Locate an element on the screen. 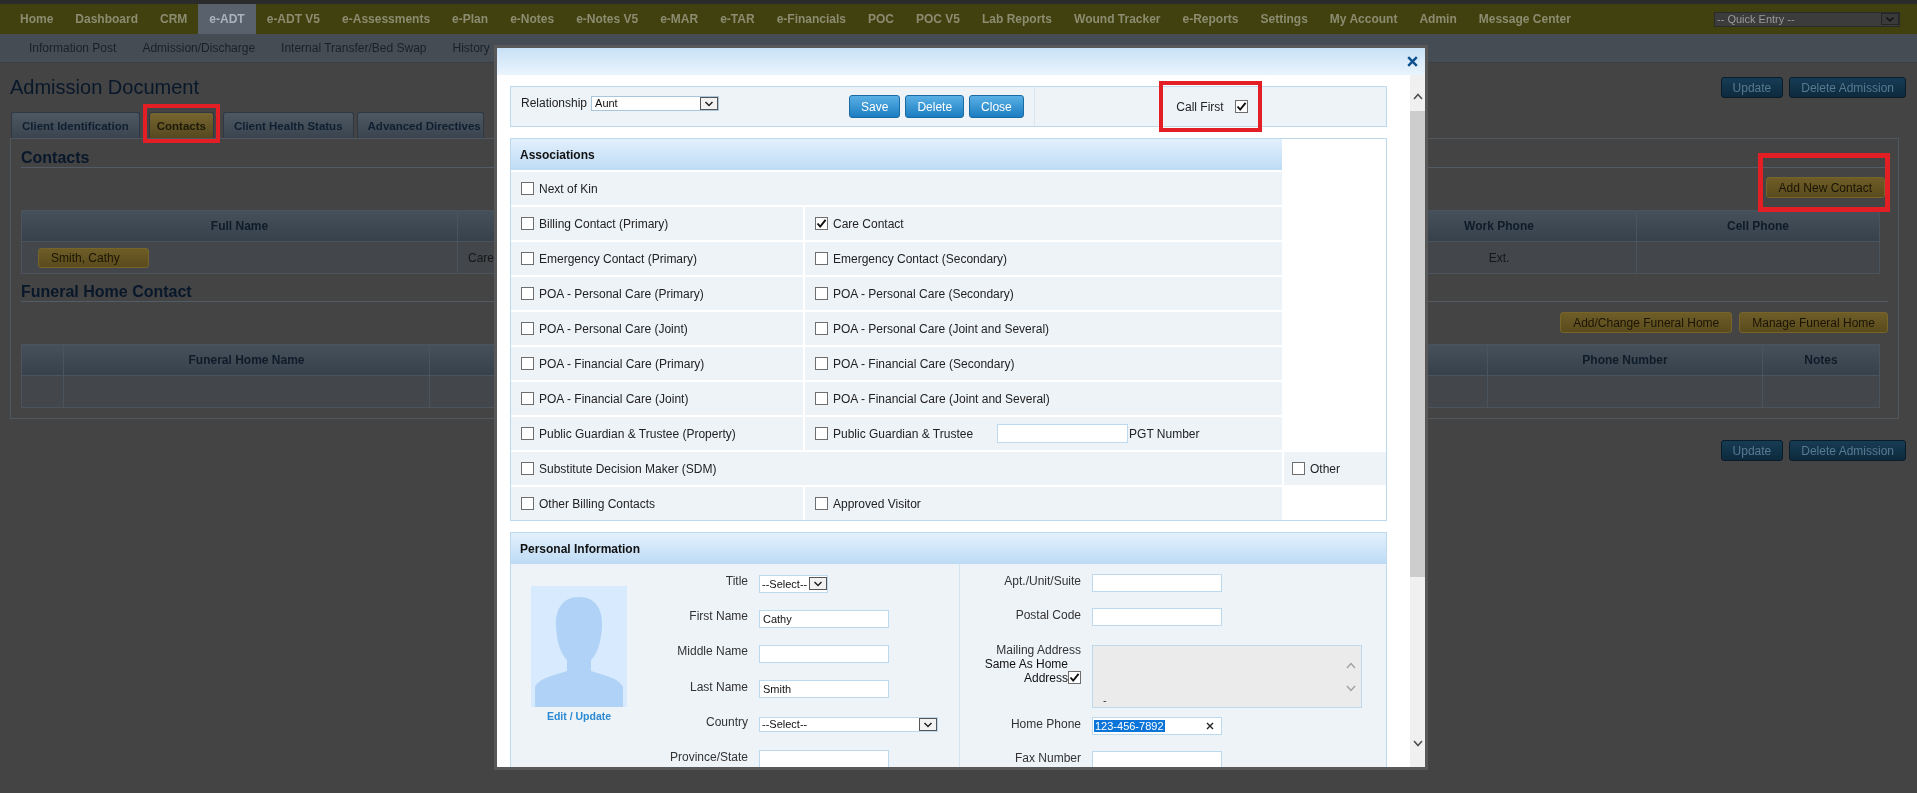 The image size is (1917, 793). checkbox-label: Care Contact is located at coordinates (868, 223).